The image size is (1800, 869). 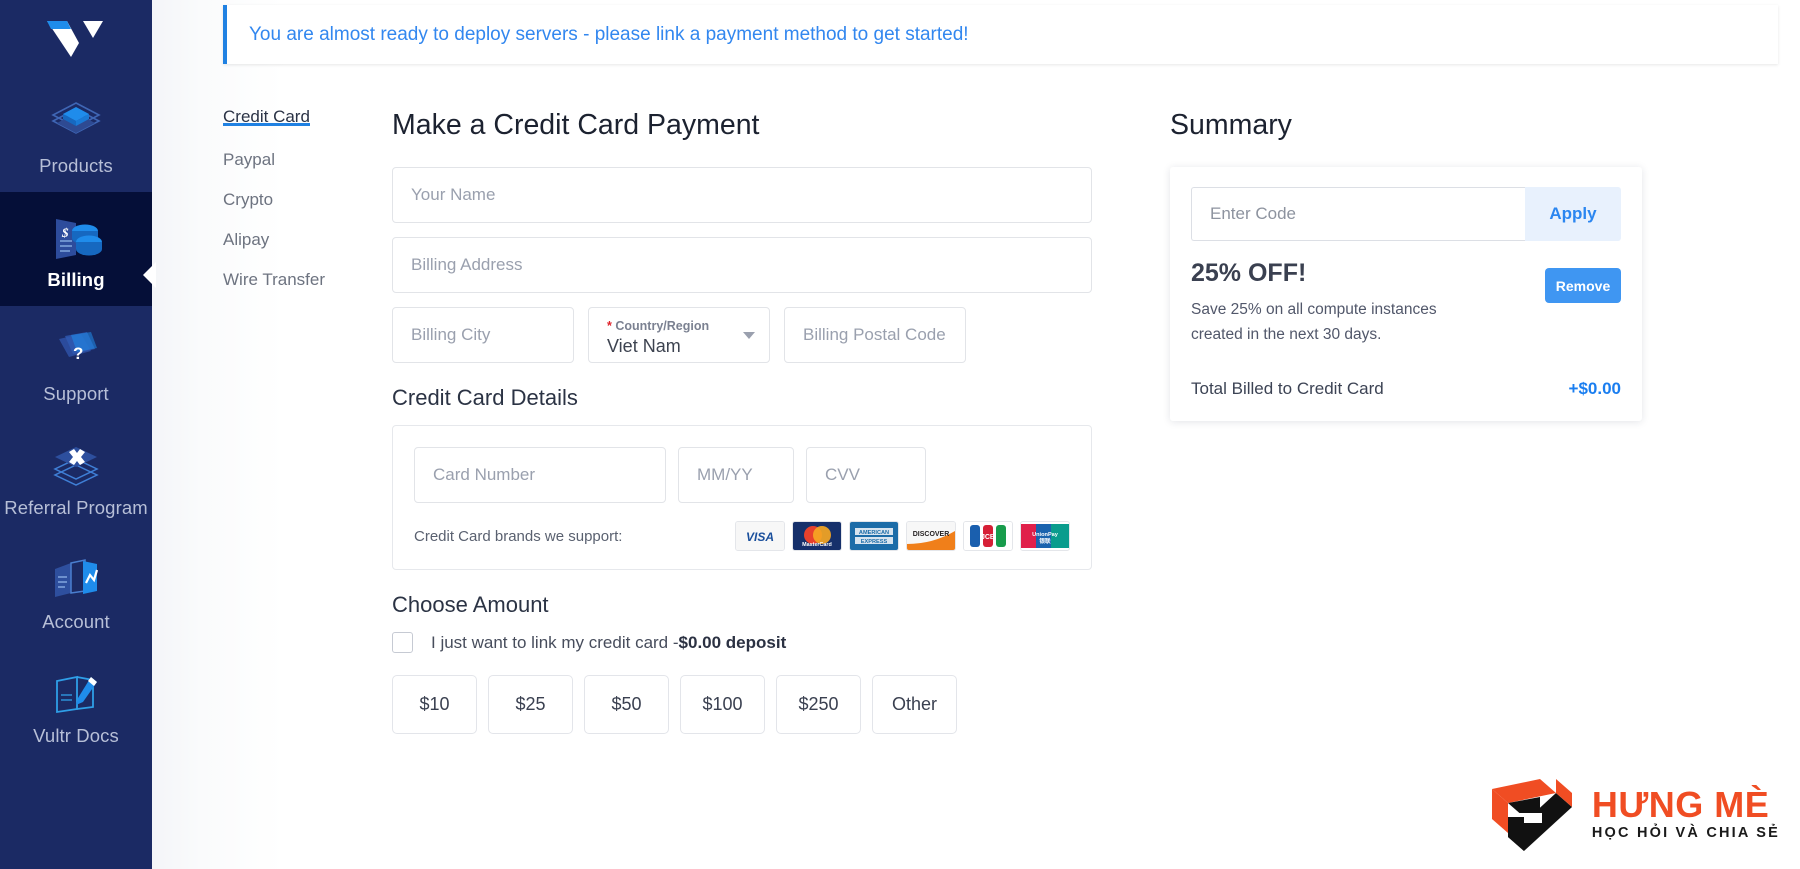 What do you see at coordinates (866, 475) in the screenshot?
I see `card-cvv-input: CVV` at bounding box center [866, 475].